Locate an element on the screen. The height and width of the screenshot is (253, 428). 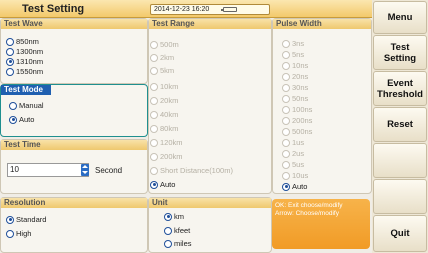
pulse-option: 100ns is located at coordinates (297, 109).